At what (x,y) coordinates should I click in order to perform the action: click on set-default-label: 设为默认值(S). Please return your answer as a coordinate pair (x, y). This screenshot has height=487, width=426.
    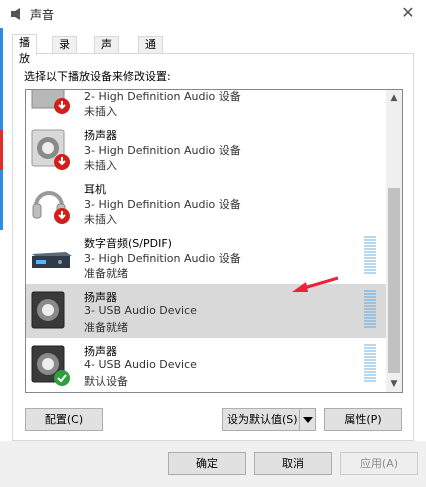
    Looking at the image, I should click on (262, 419).